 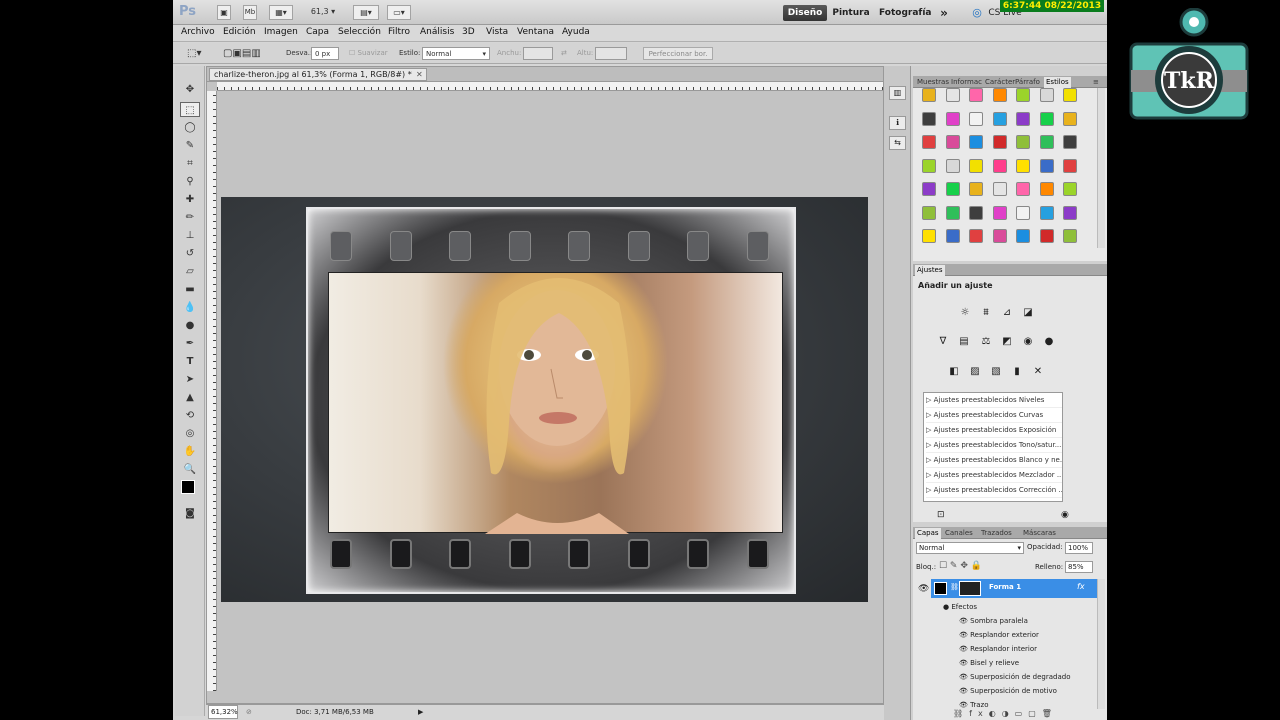 I want to click on tab-ajustes: Ajustes, so click(x=930, y=270).